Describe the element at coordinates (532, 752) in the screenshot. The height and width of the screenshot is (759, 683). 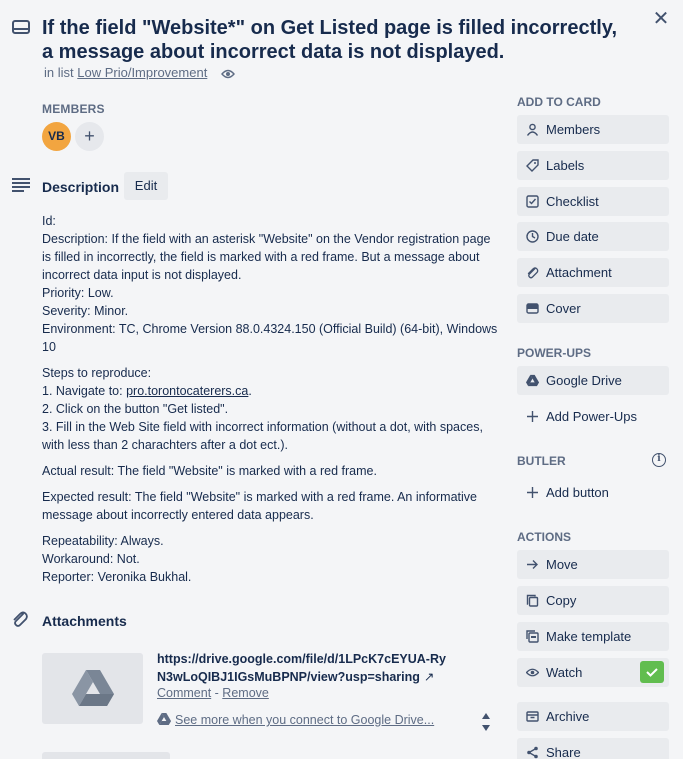
I see `share-icon` at that location.